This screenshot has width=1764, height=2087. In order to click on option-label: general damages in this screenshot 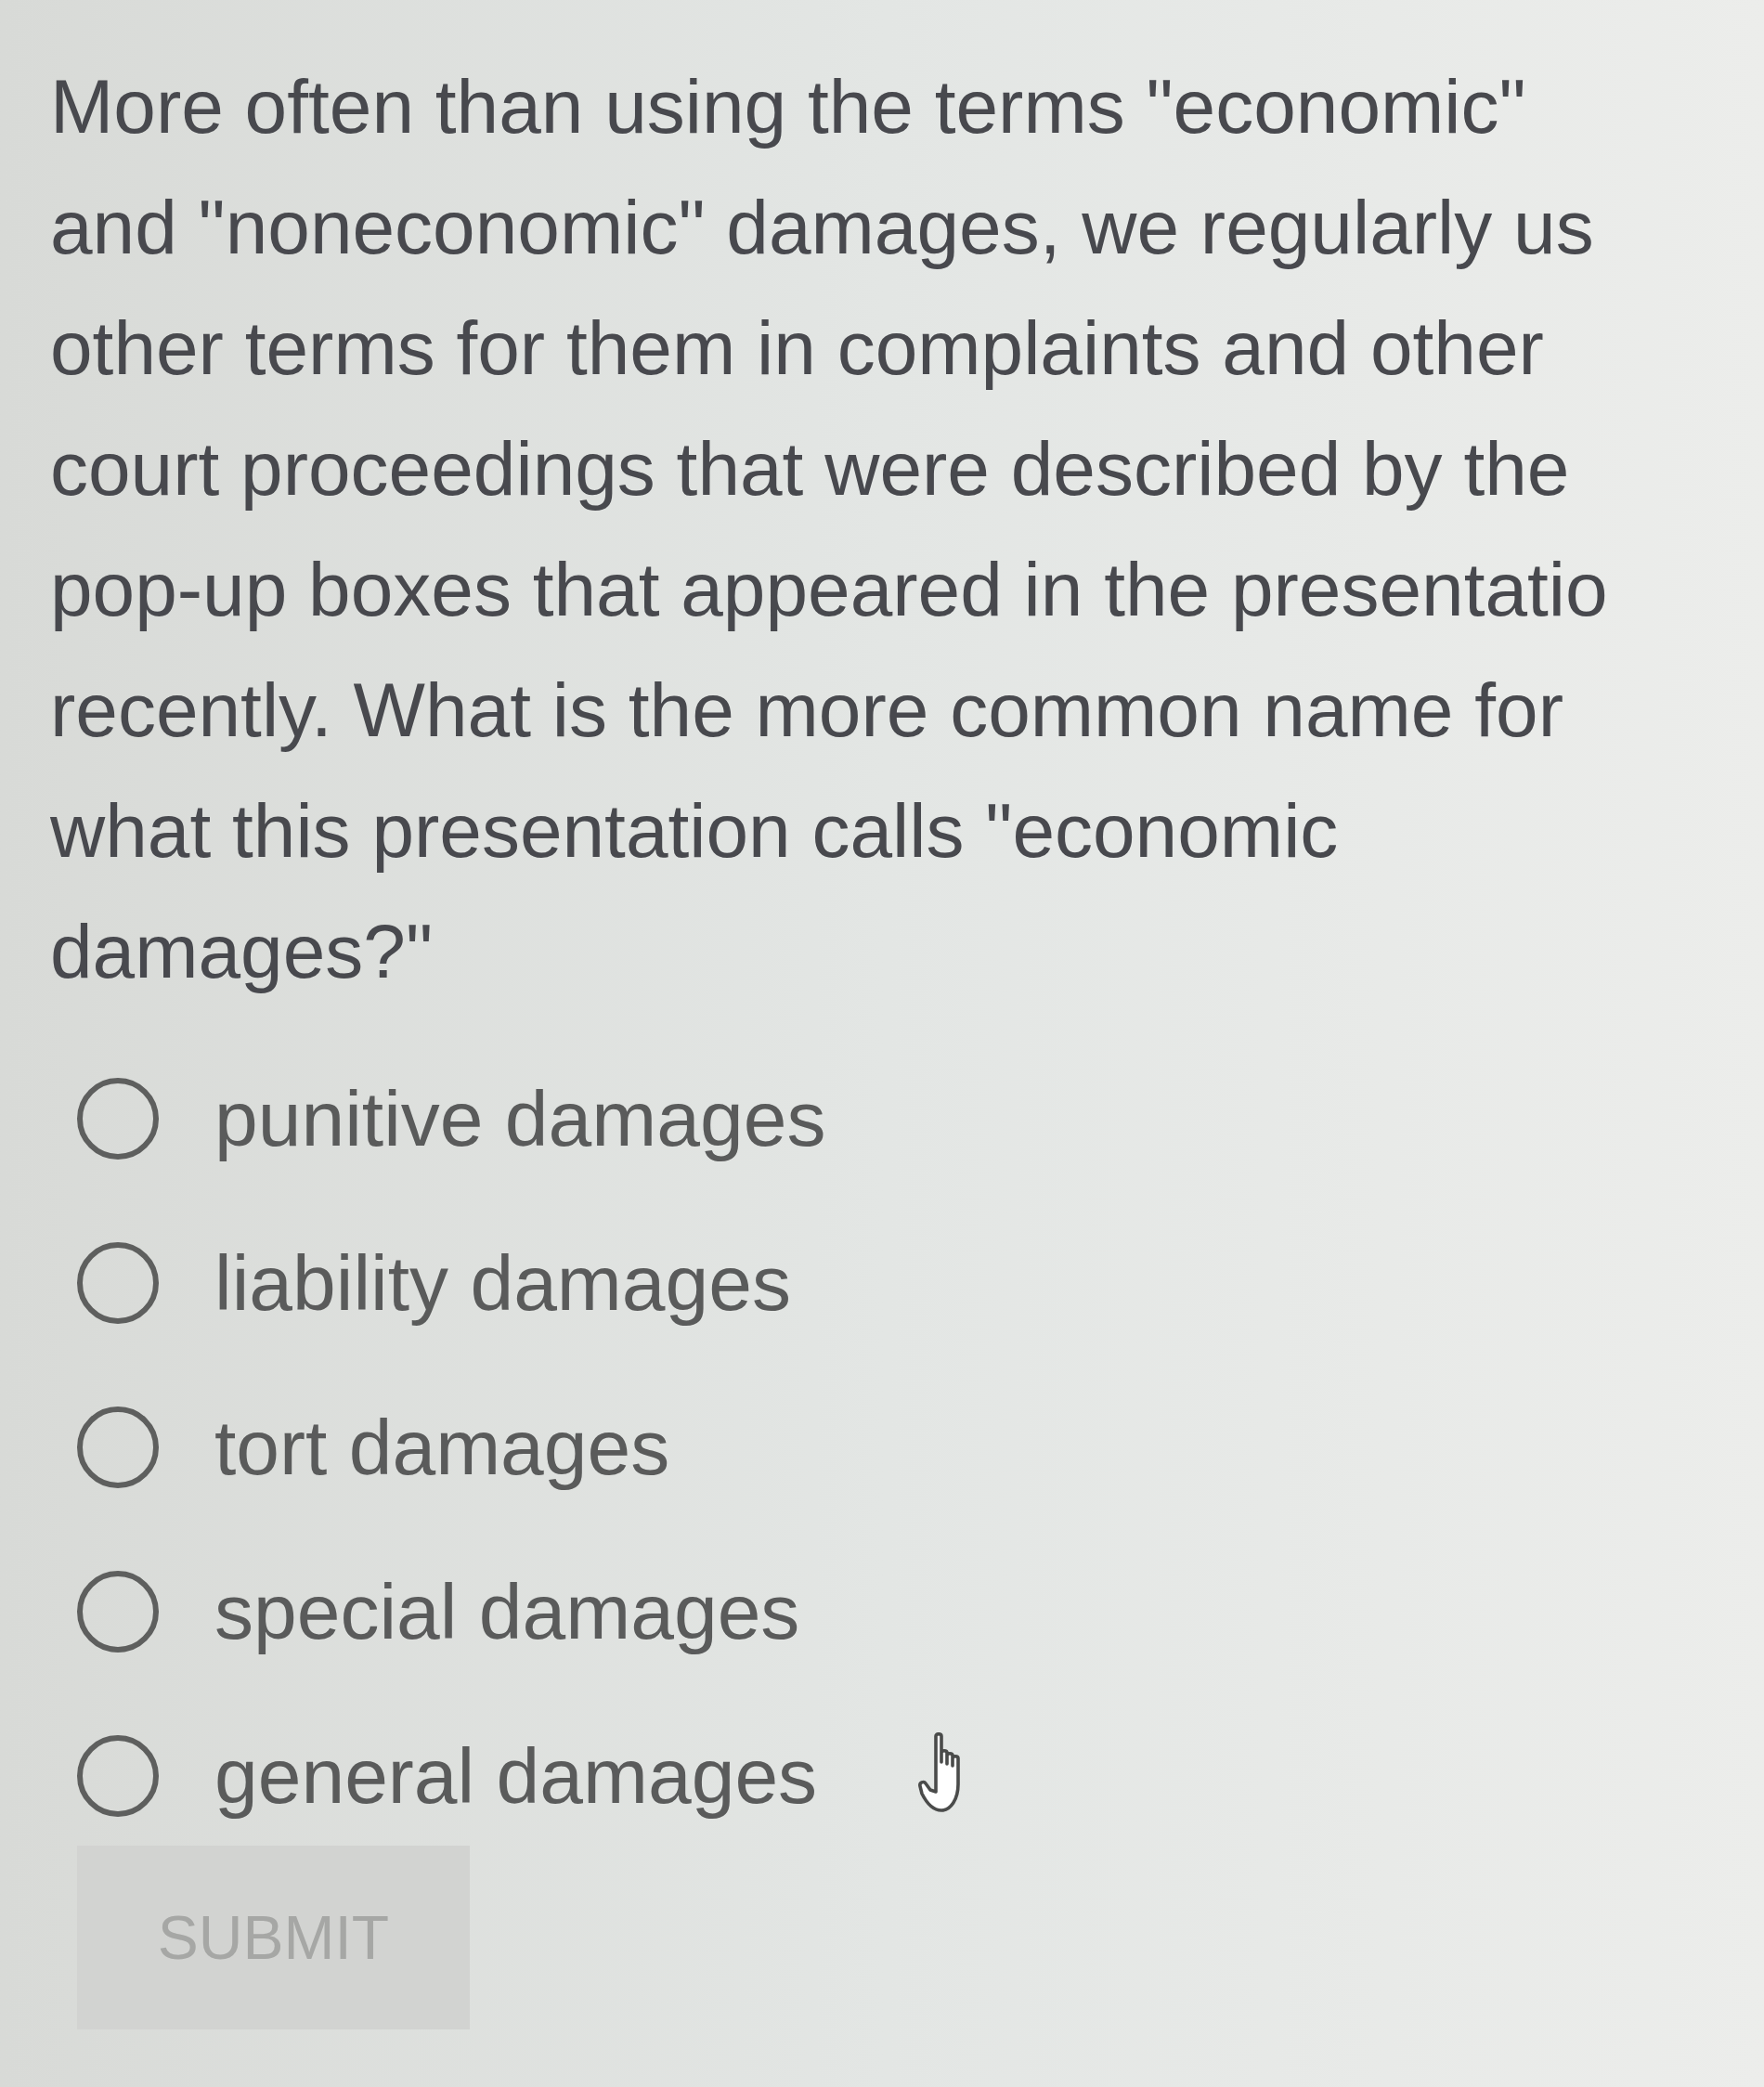, I will do `click(516, 1776)`.